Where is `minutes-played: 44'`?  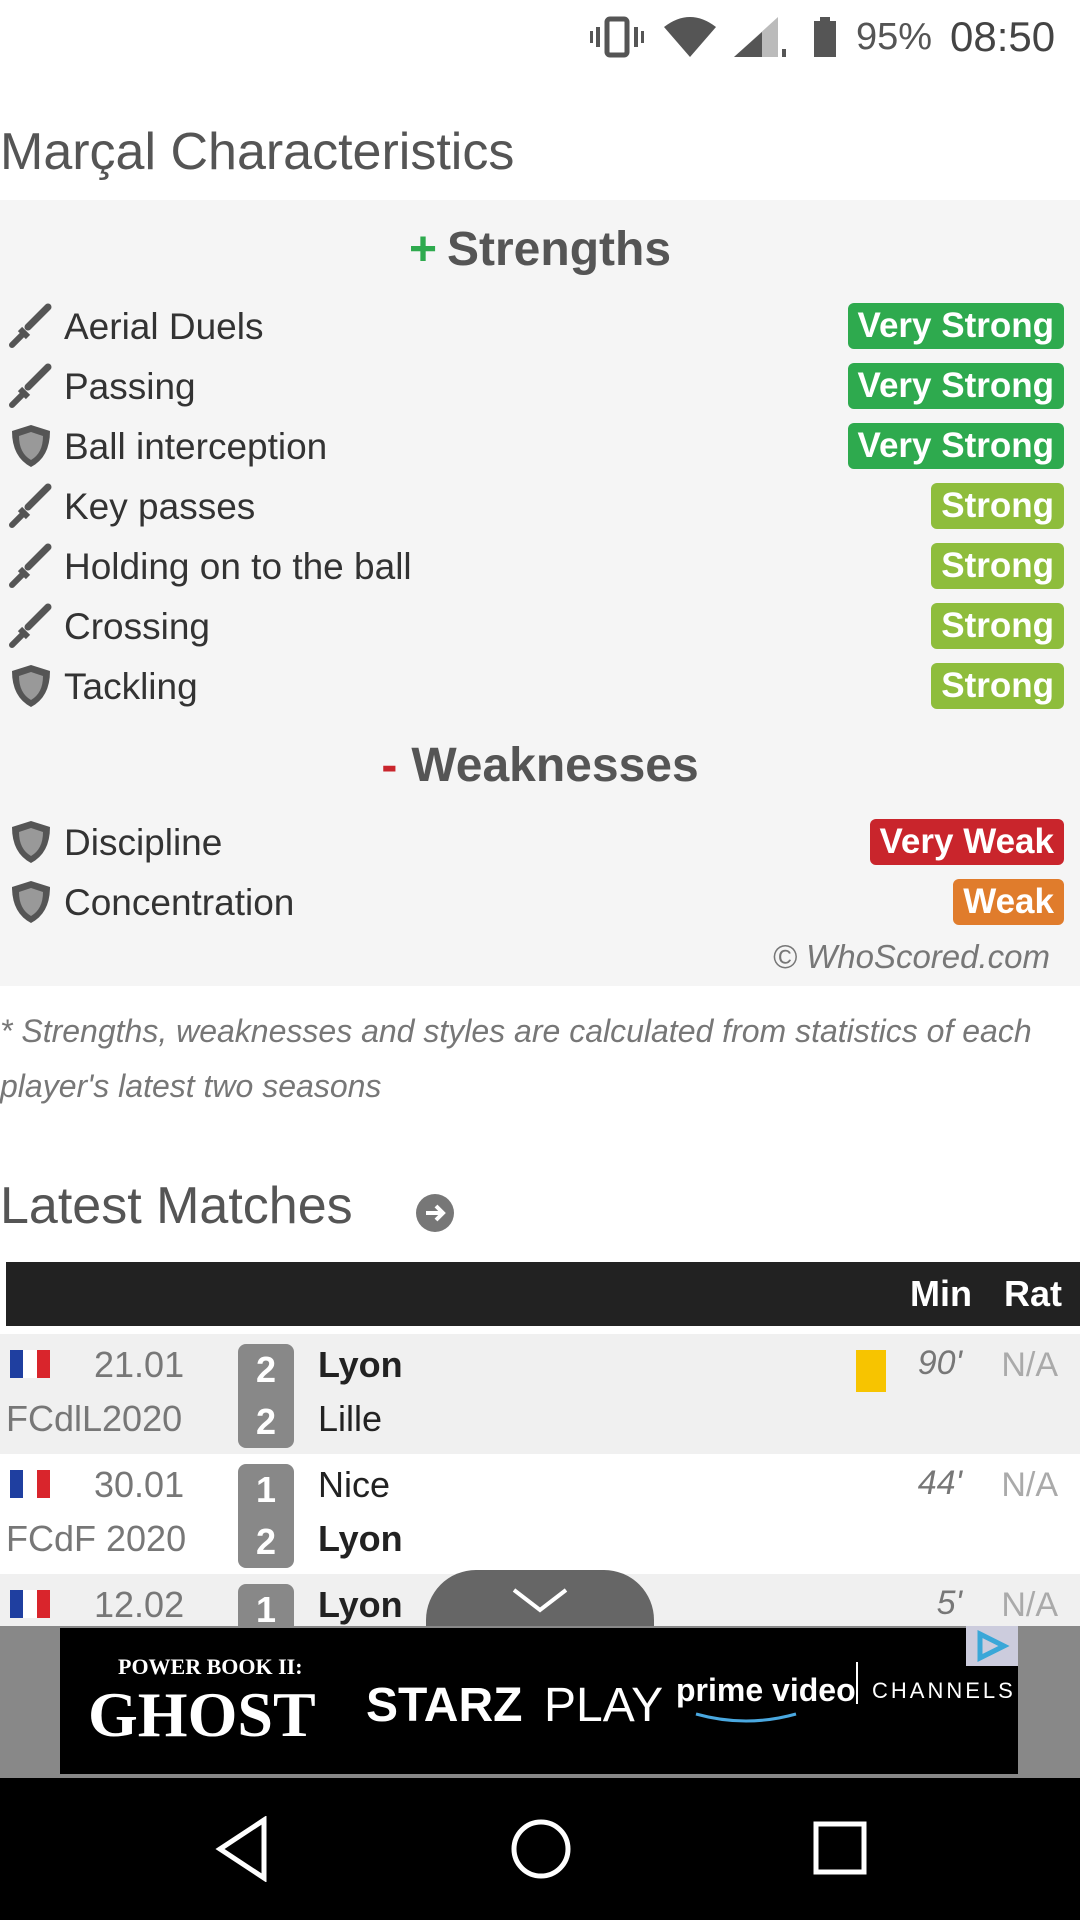 minutes-played: 44' is located at coordinates (939, 1483).